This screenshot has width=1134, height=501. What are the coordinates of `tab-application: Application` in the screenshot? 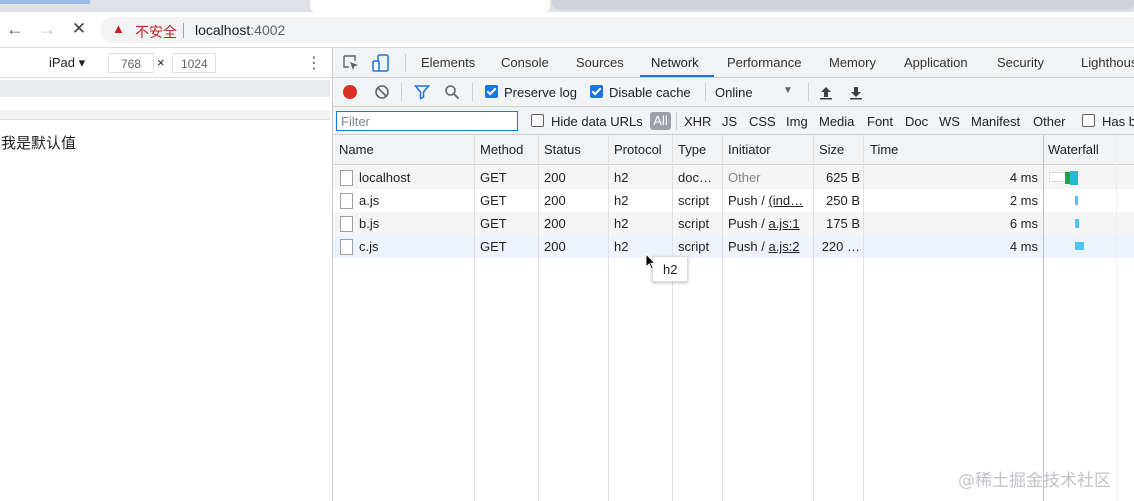 It's located at (936, 62).